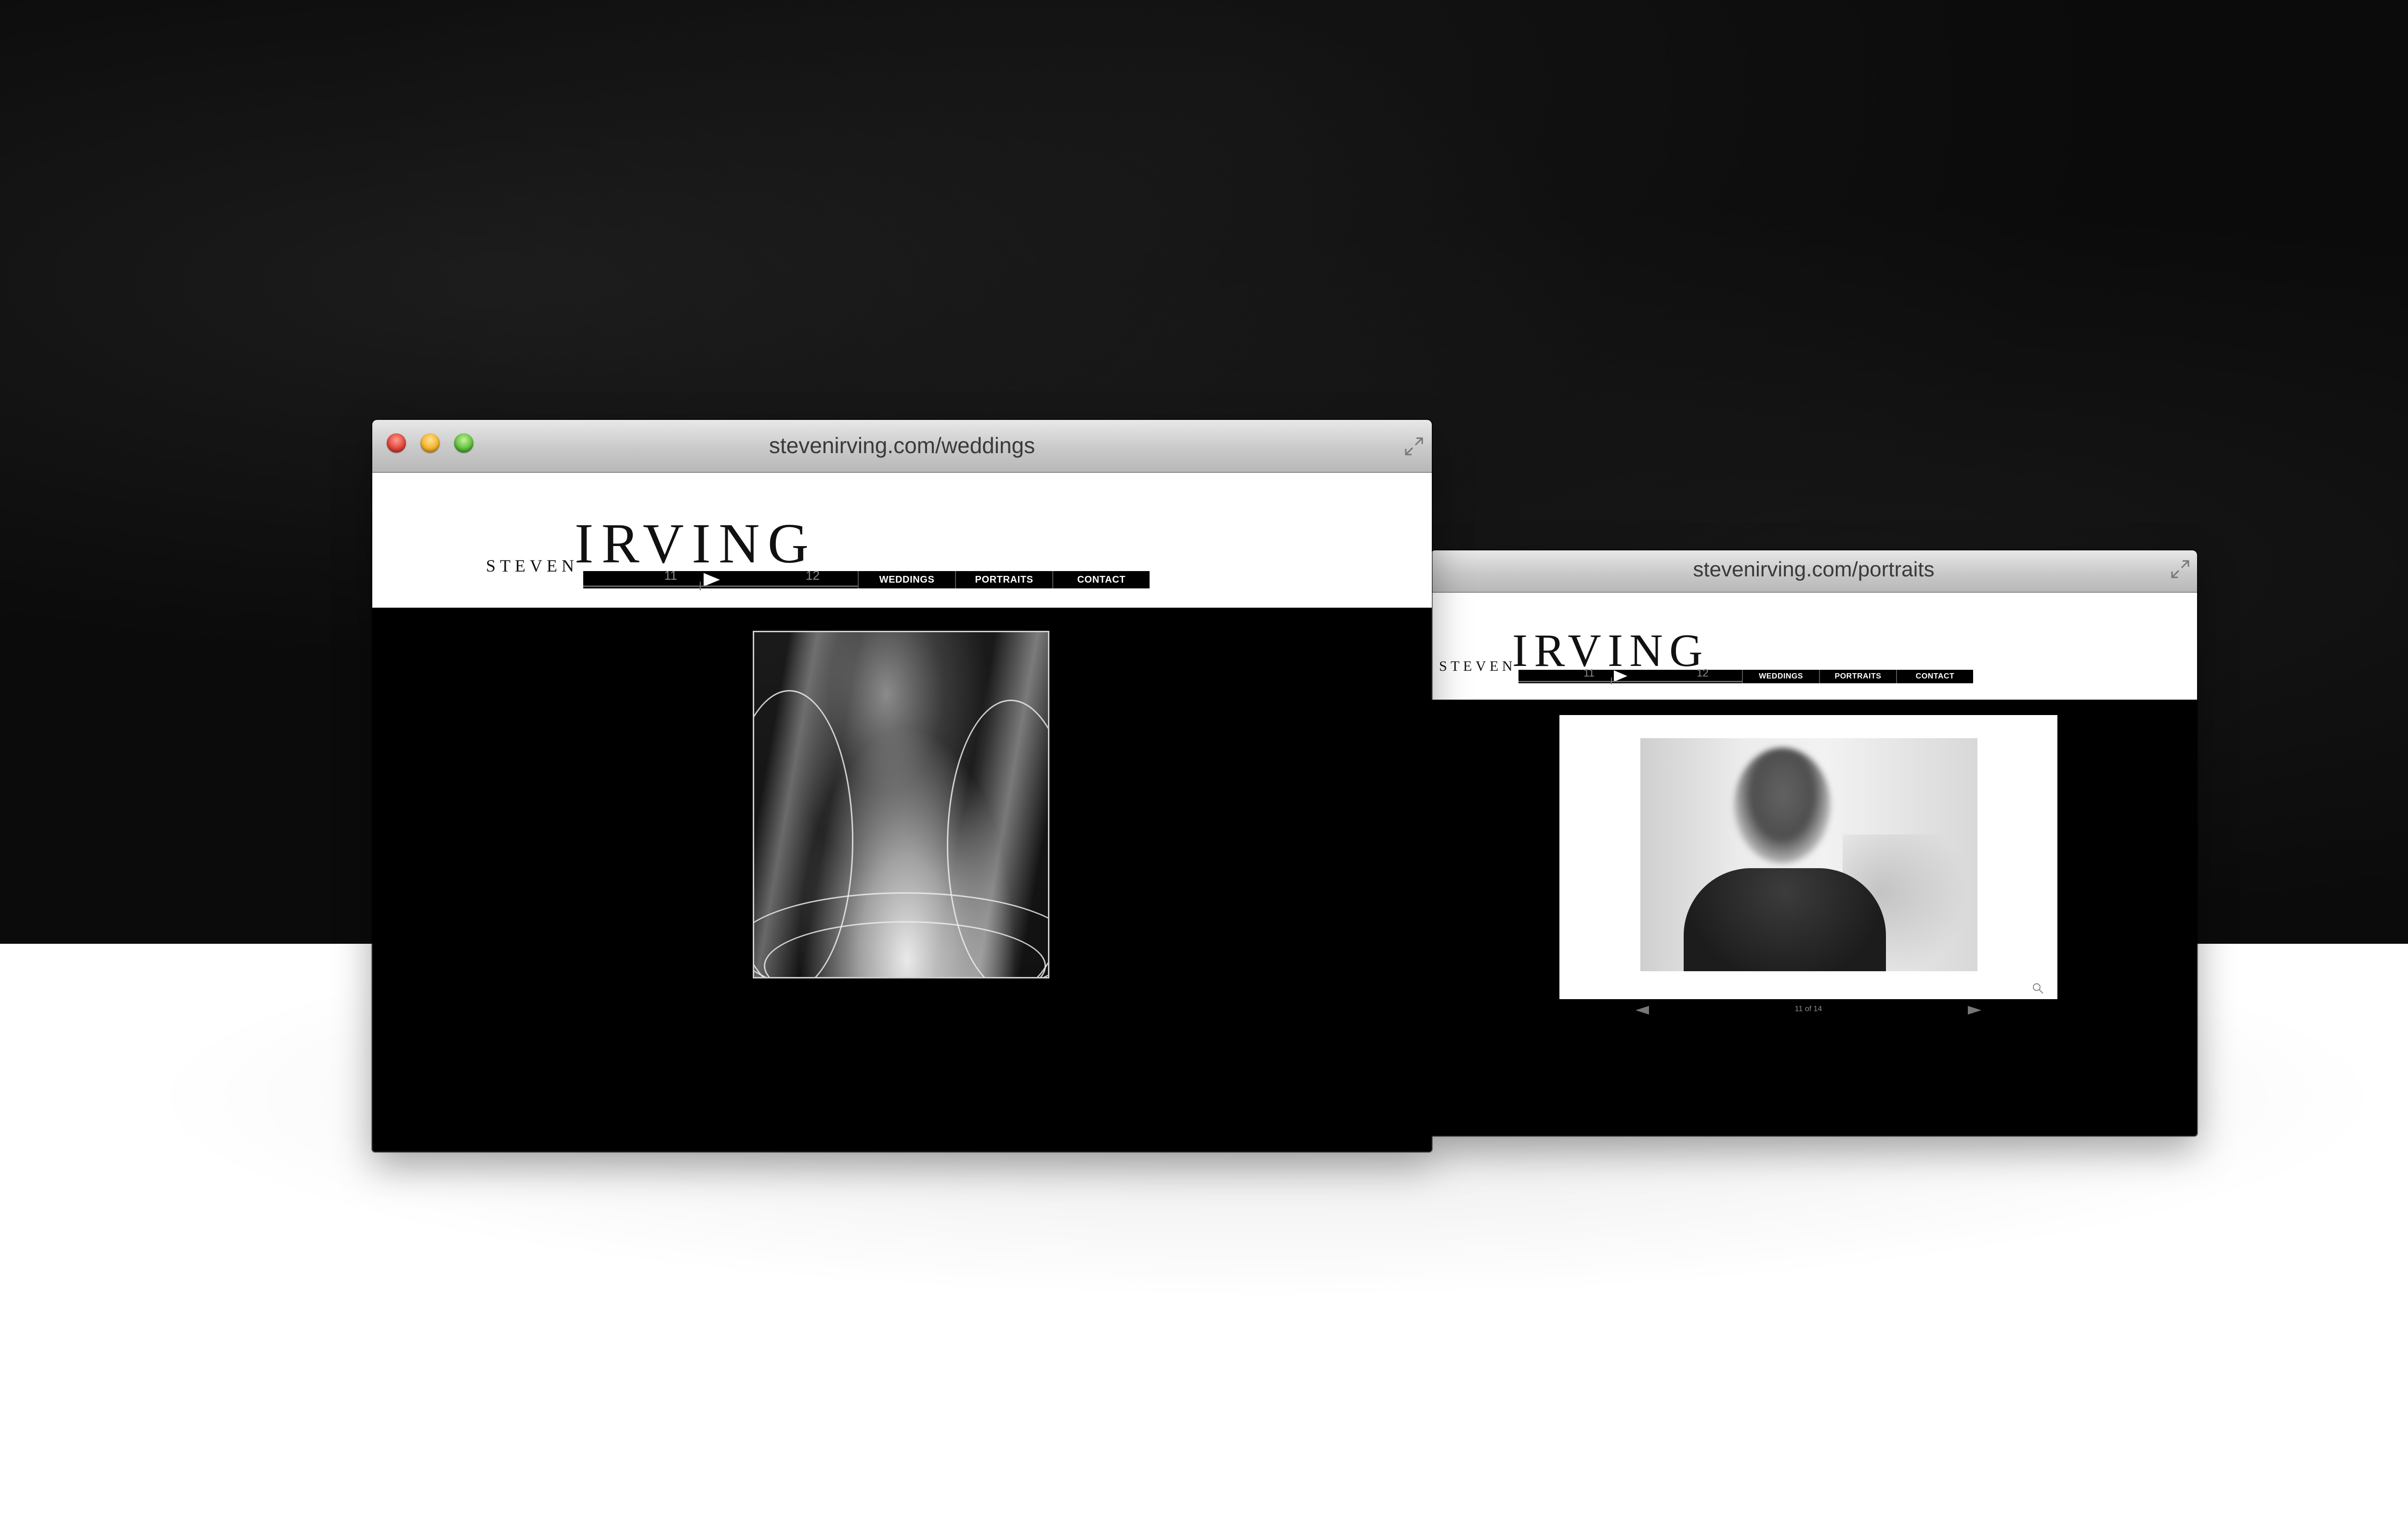  I want to click on portrait-photo, so click(1808, 854).